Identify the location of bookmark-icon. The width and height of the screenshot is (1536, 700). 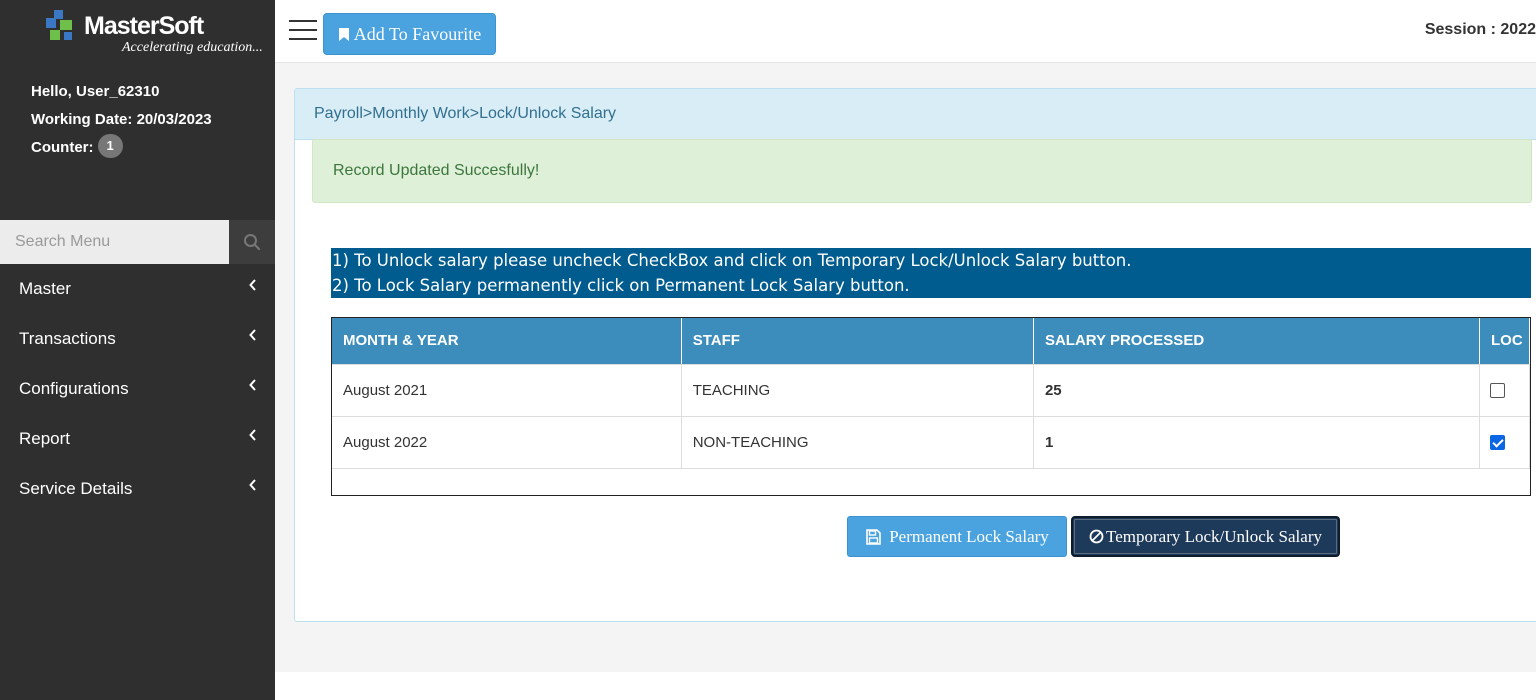
(343, 34).